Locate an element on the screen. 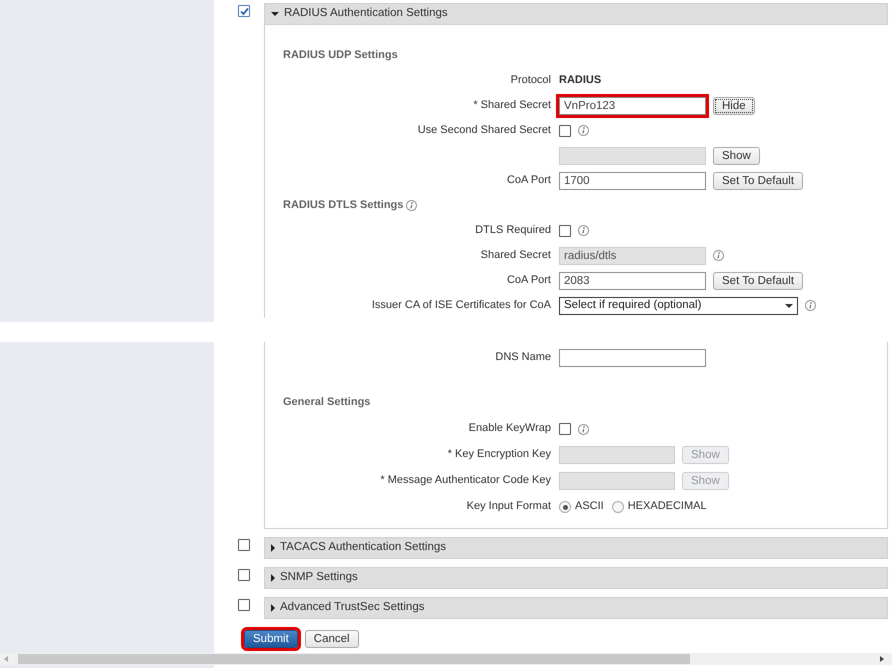 The height and width of the screenshot is (668, 892). field-button: Hide is located at coordinates (734, 105).